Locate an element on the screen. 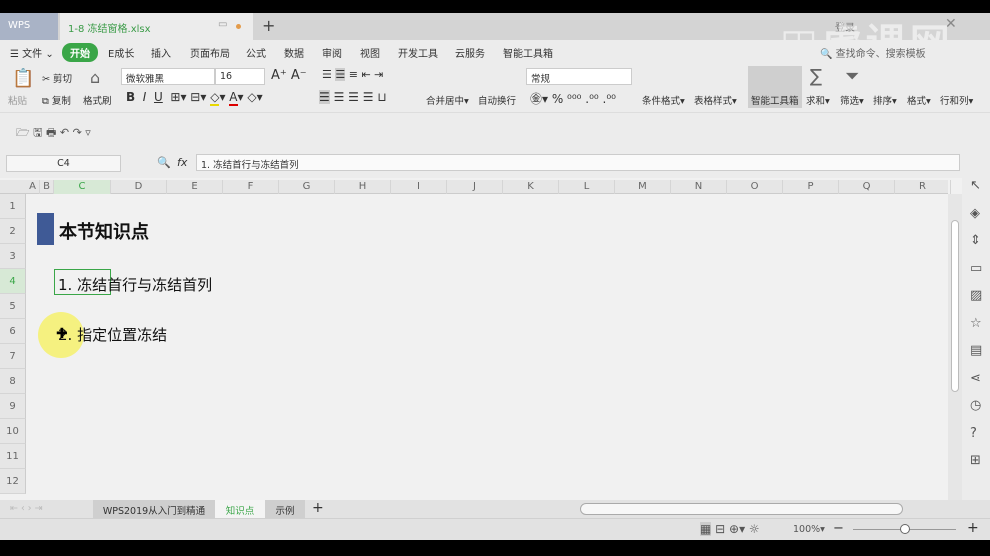  row-header-2: 2 is located at coordinates (13, 231).